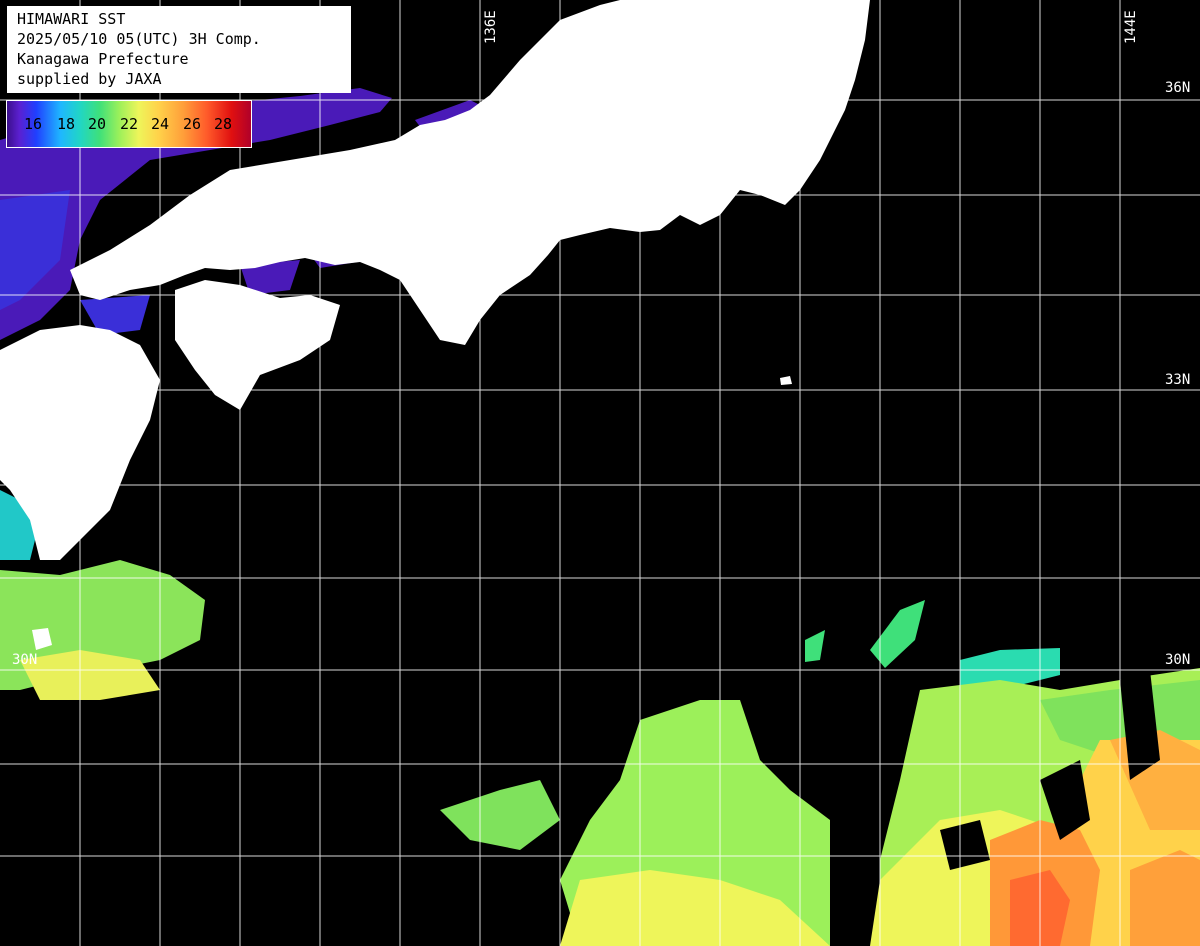 Image resolution: width=1200 pixels, height=946 pixels. I want to click on colorbar-tick-16: 16, so click(33, 124).